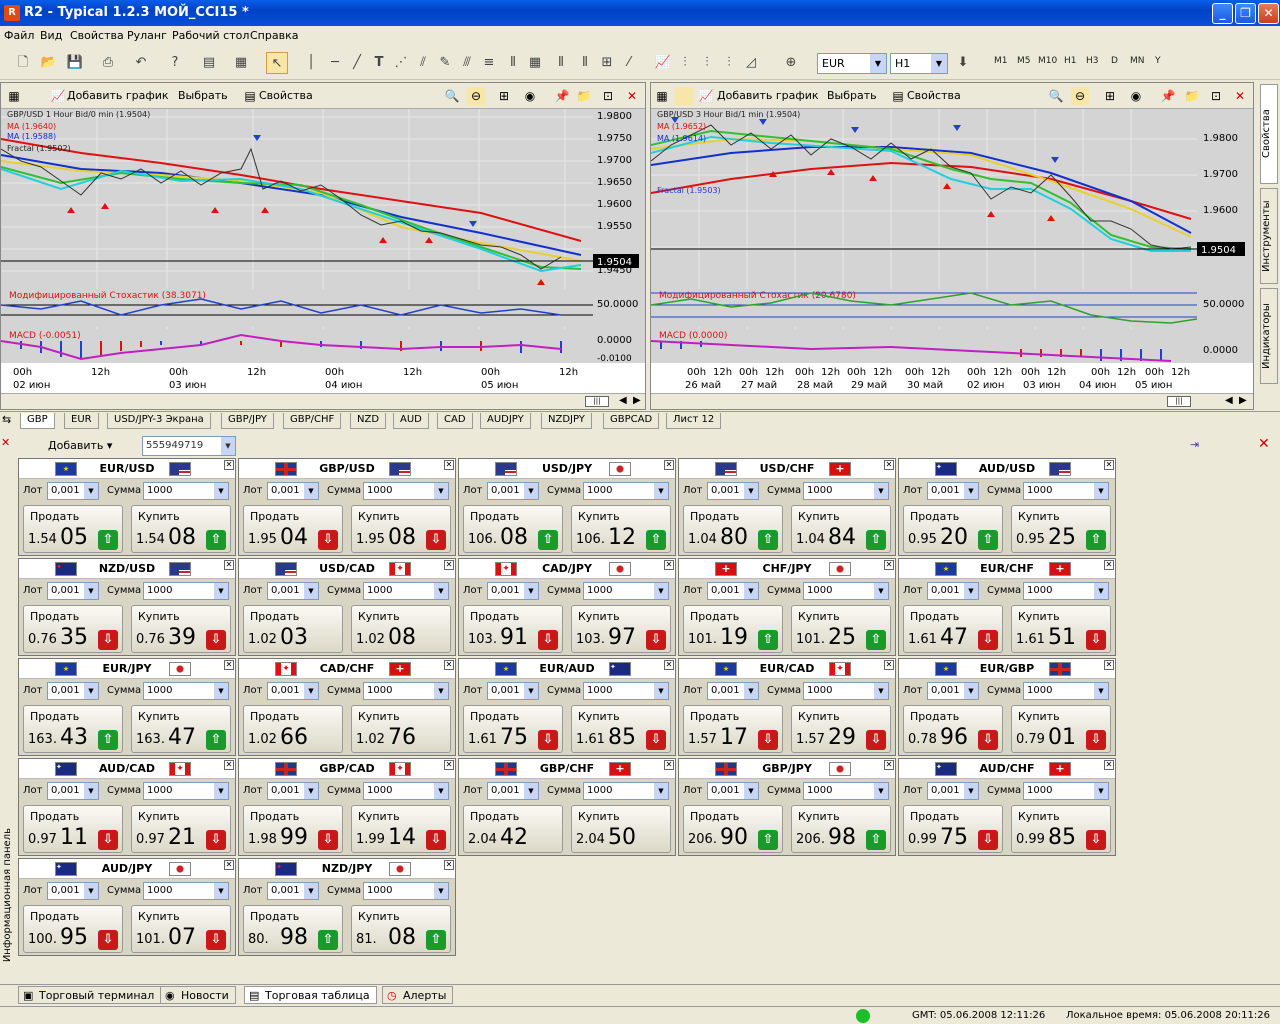 The height and width of the screenshot is (1024, 1280). Describe the element at coordinates (513, 63) in the screenshot. I see `cycles-icon: ⦀` at that location.